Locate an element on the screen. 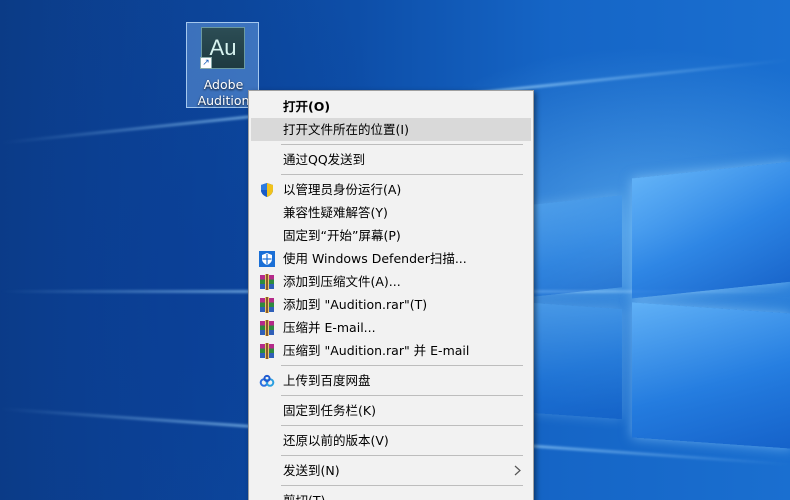 This screenshot has height=500, width=790. menu-item-label: 添加到 "Audition.rar"(T) is located at coordinates (355, 304).